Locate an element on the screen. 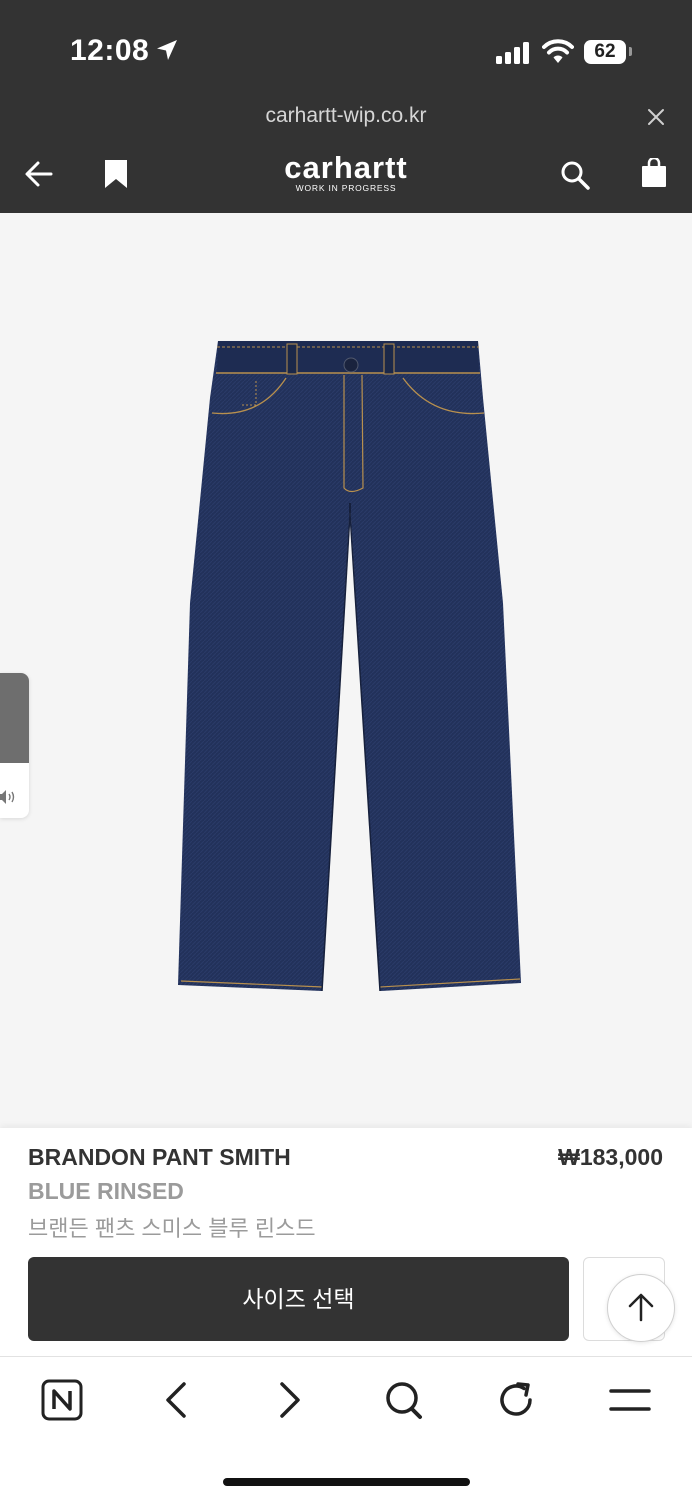 The height and width of the screenshot is (1501, 692). volume-slider-widget is located at coordinates (14, 745).